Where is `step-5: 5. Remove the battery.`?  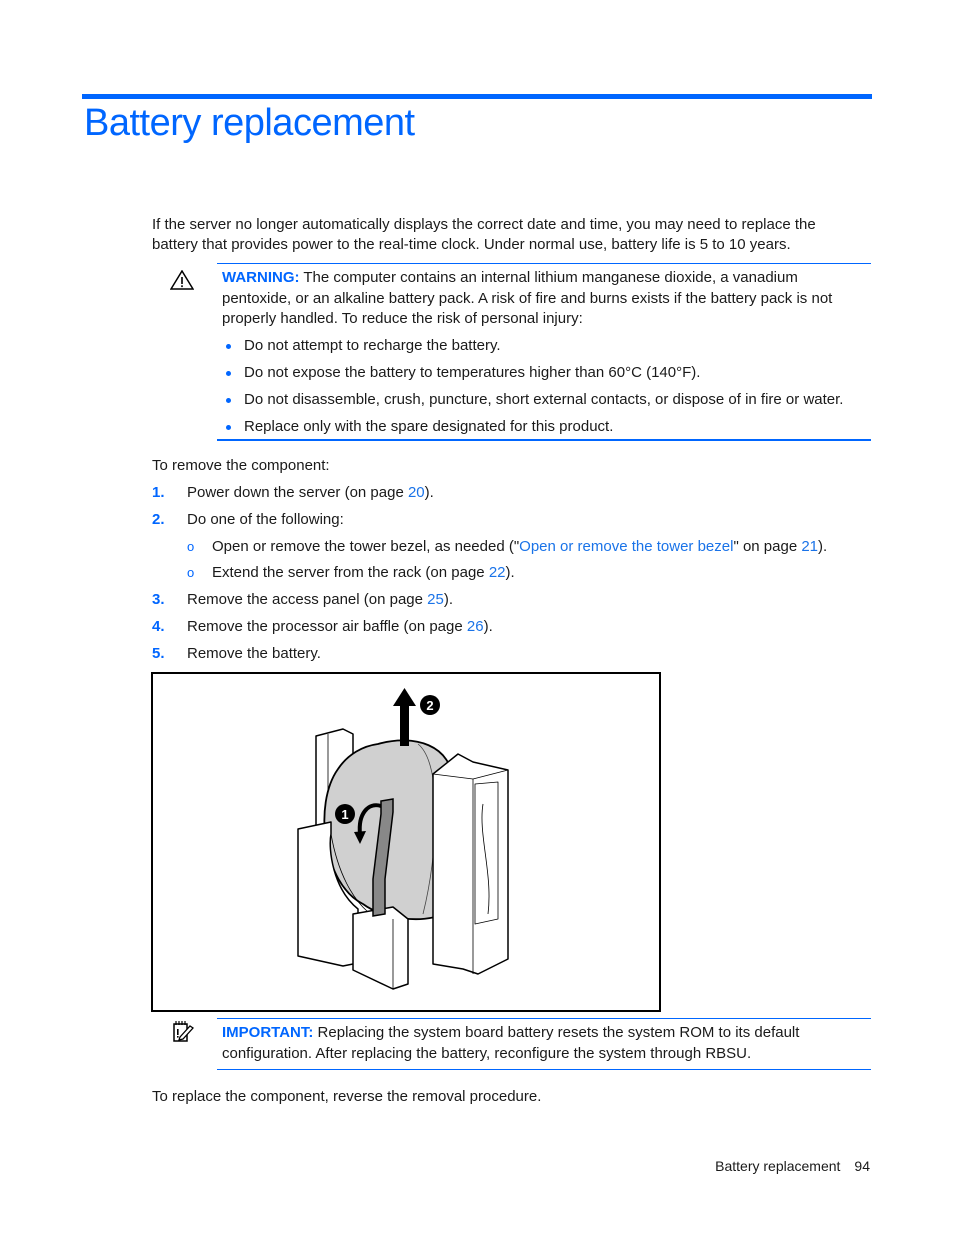 step-5: 5. Remove the battery. is located at coordinates (236, 654).